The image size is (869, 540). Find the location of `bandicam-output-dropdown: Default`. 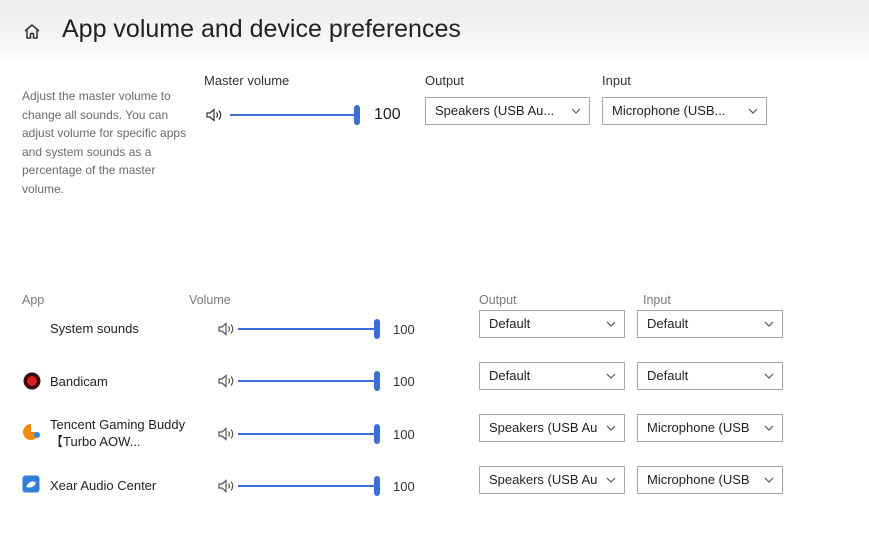

bandicam-output-dropdown: Default is located at coordinates (552, 376).